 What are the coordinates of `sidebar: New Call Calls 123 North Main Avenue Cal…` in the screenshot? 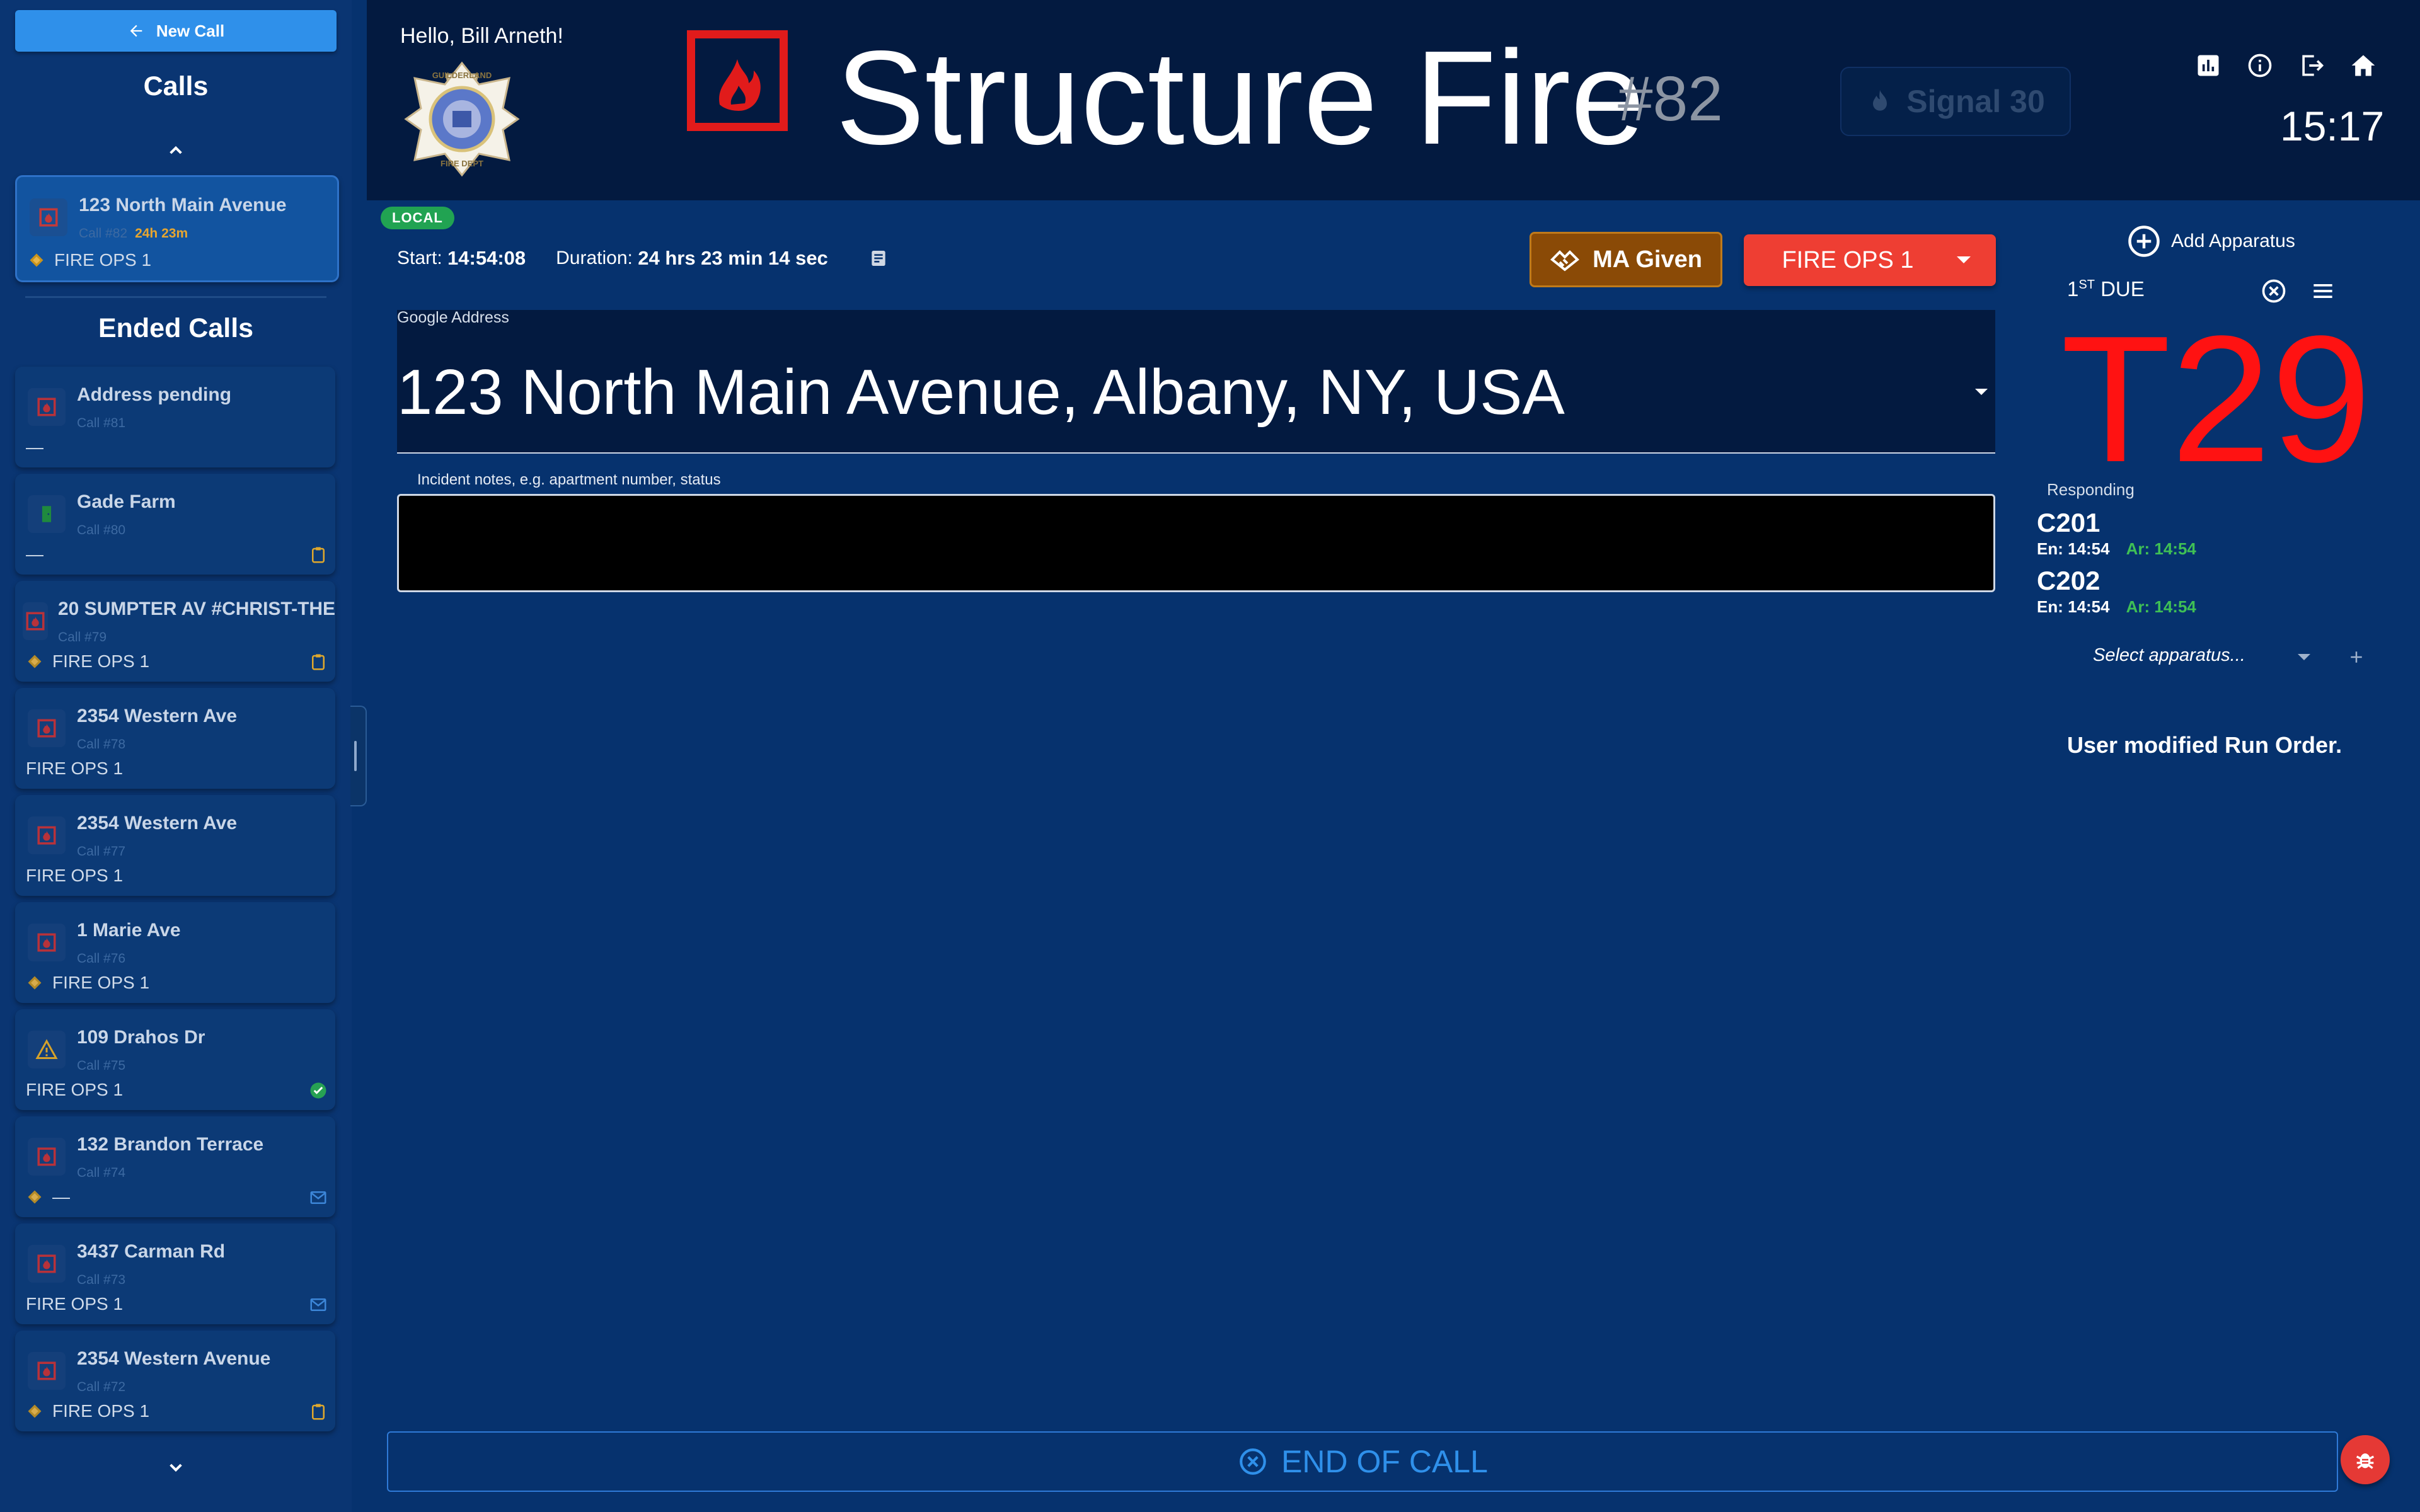 It's located at (176, 756).